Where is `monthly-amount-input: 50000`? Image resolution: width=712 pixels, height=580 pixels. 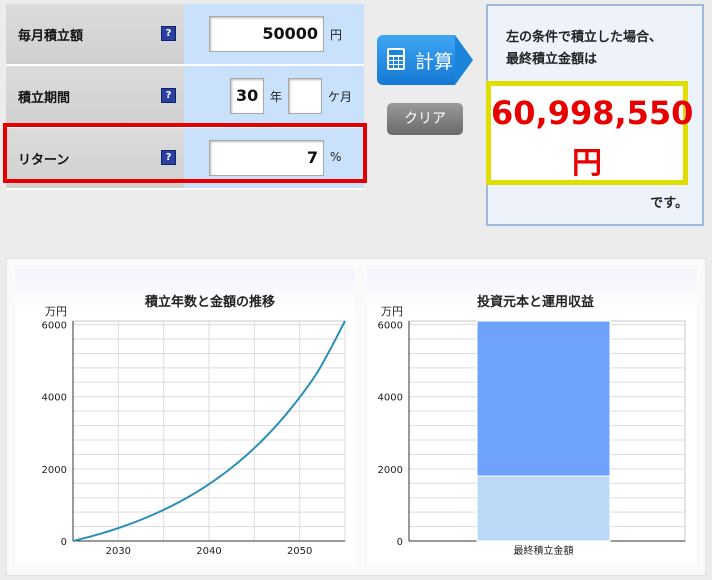 monthly-amount-input: 50000 is located at coordinates (266, 34).